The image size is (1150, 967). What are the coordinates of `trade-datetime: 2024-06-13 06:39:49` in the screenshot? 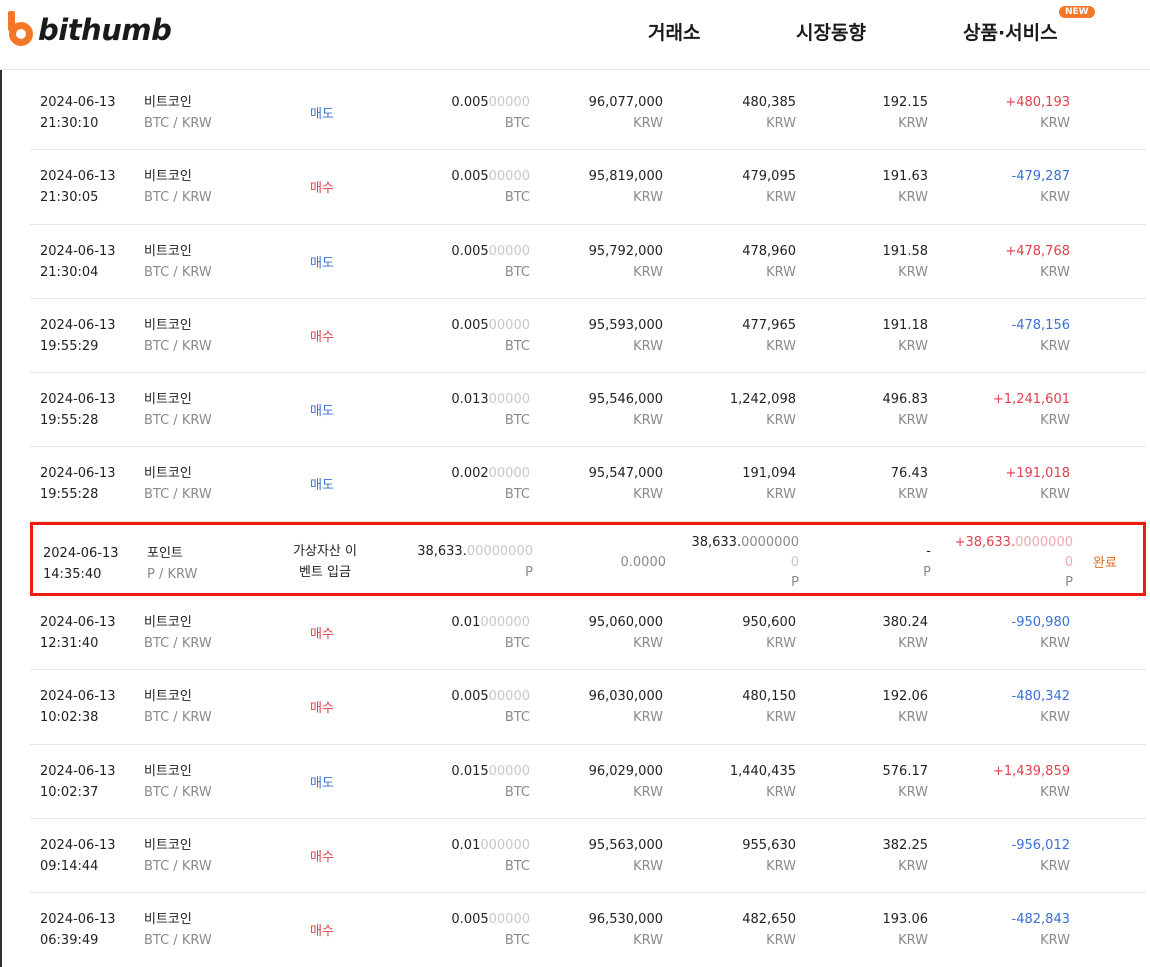 It's located at (78, 930).